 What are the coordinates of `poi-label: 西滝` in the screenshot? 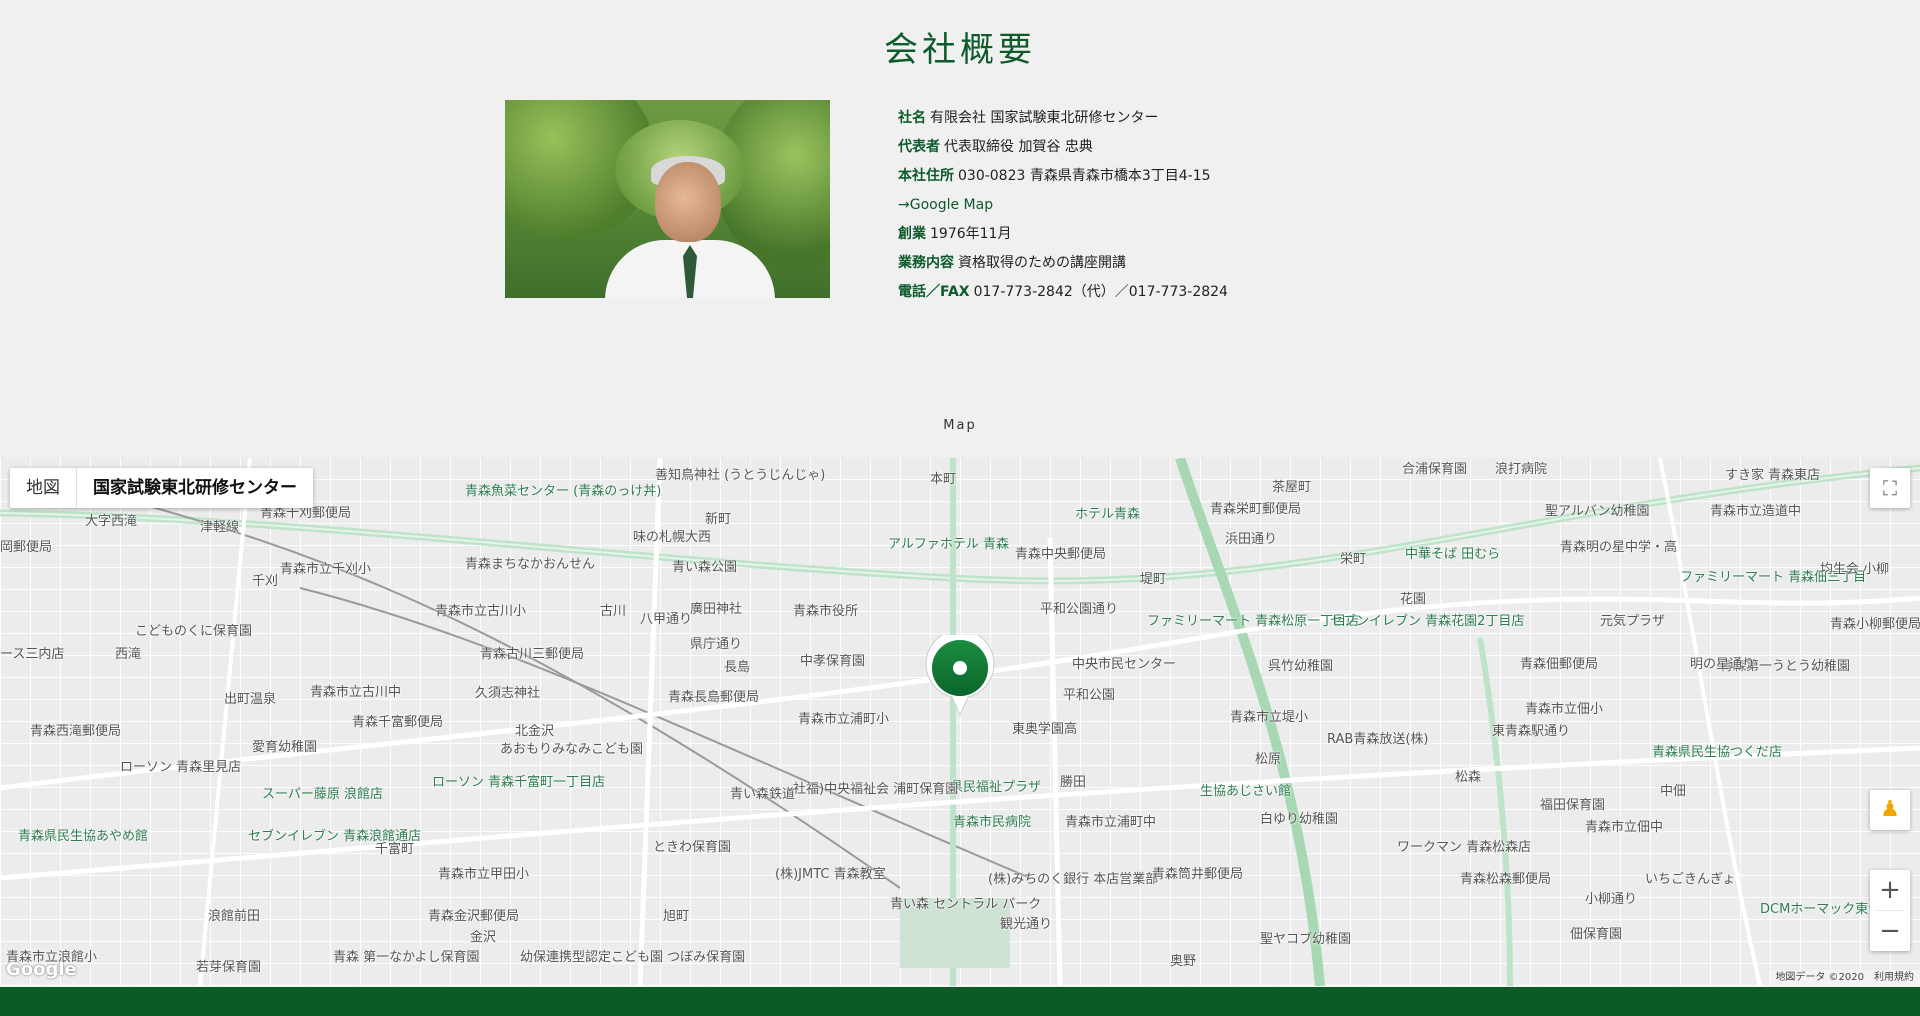 It's located at (128, 654).